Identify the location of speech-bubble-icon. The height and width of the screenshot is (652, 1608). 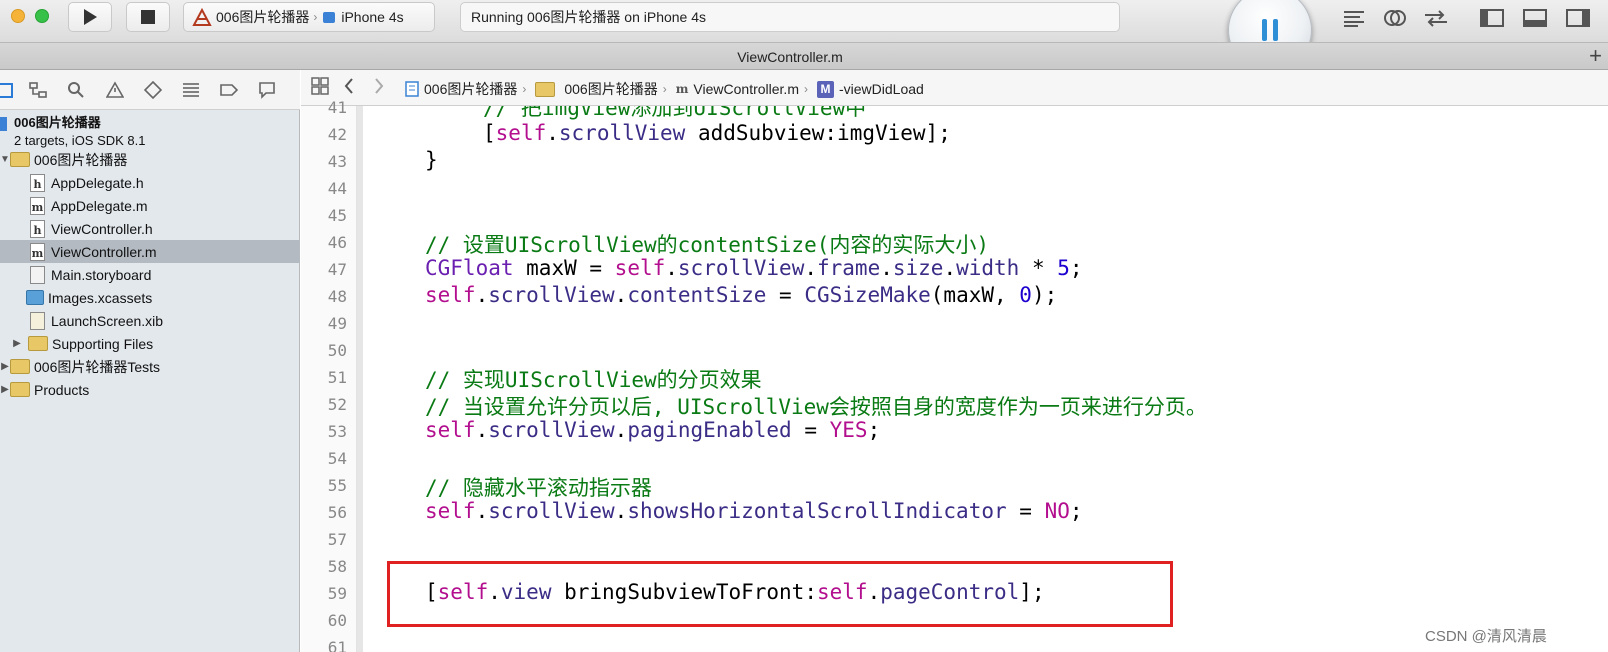
(267, 90).